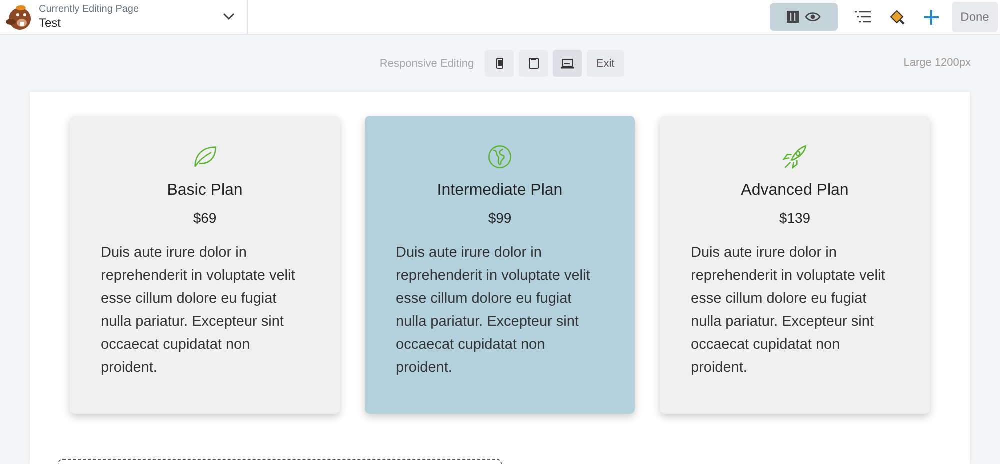 The width and height of the screenshot is (1000, 464). I want to click on laptop-icon, so click(567, 63).